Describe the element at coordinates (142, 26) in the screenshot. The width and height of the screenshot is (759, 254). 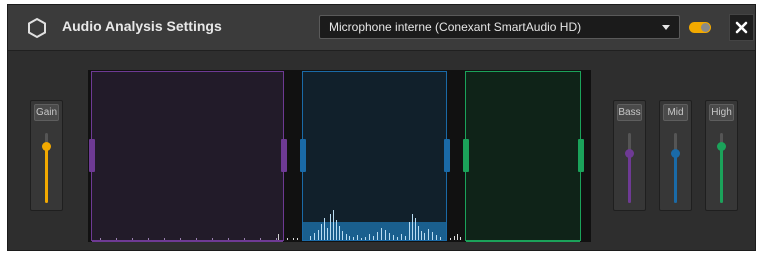
I see `window-title: Audio Analysis Settings` at that location.